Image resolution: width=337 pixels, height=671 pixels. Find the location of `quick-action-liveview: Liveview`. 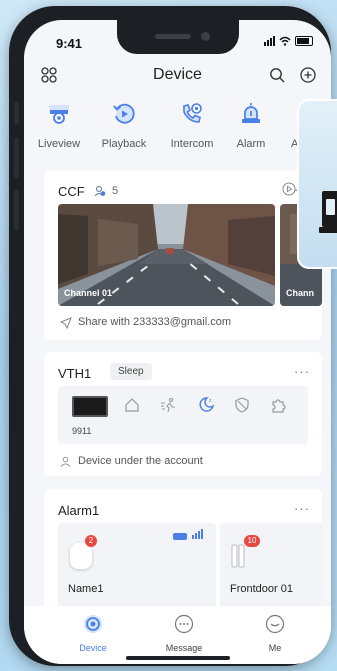

quick-action-liveview: Liveview is located at coordinates (59, 126).